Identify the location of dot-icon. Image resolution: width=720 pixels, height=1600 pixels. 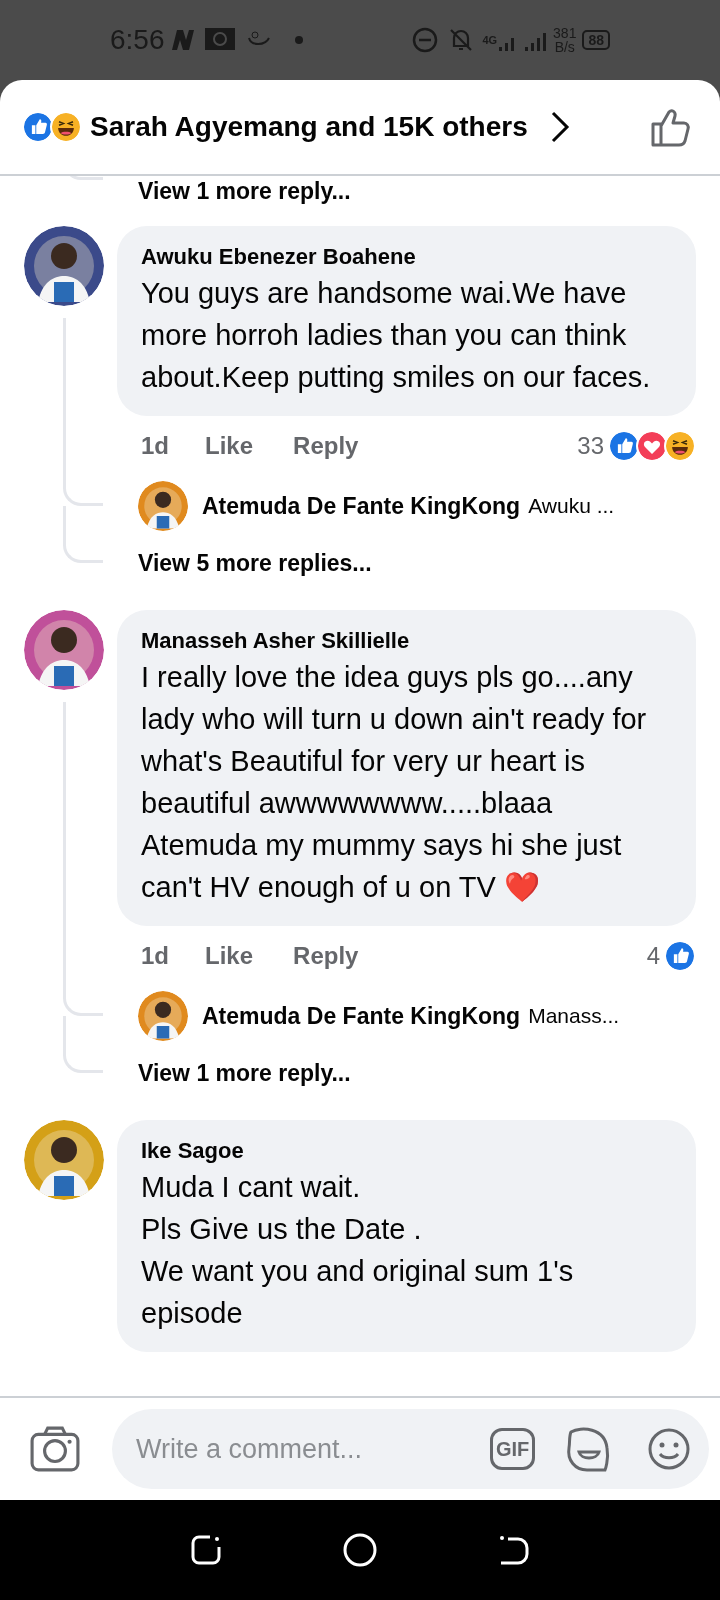
(298, 40).